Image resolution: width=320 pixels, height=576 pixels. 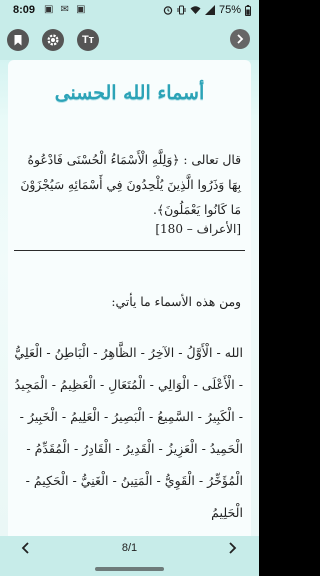 What do you see at coordinates (198, 229) in the screenshot?
I see `verse-reference: [الأعراف – 180]` at bounding box center [198, 229].